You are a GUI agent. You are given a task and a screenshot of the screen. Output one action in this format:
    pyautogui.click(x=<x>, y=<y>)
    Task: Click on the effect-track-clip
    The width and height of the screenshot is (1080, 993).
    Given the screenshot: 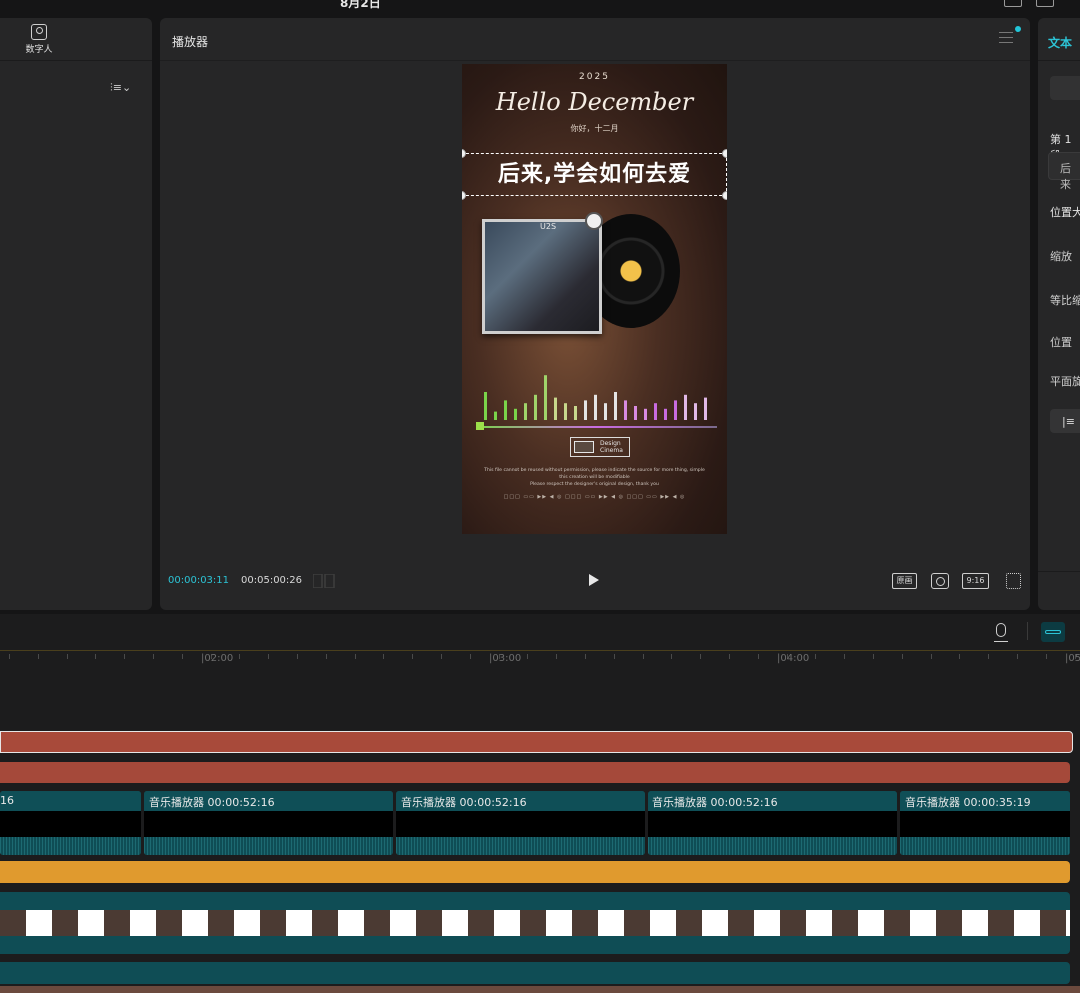 What is the action you would take?
    pyautogui.click(x=535, y=872)
    